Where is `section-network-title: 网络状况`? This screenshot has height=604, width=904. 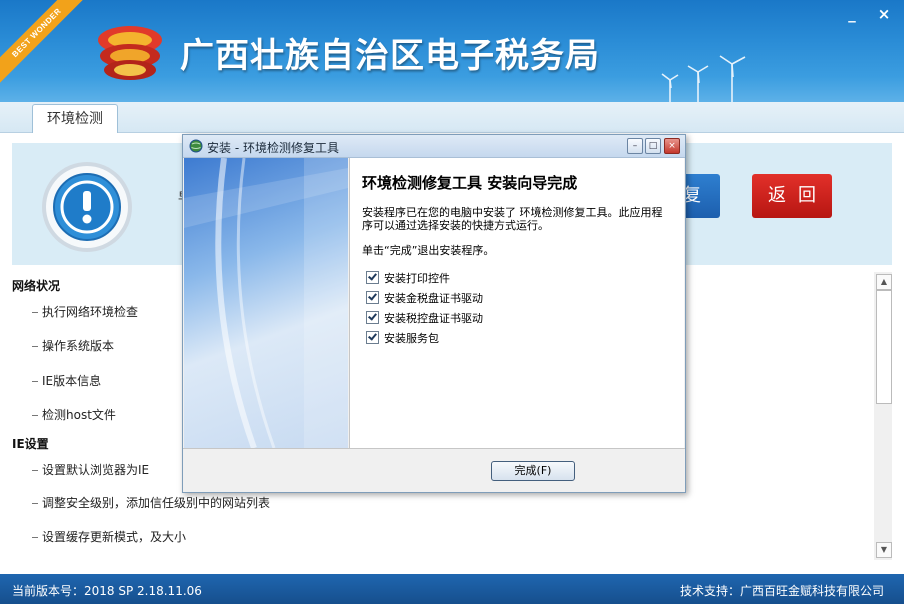
section-network-title: 网络状况 is located at coordinates (36, 286).